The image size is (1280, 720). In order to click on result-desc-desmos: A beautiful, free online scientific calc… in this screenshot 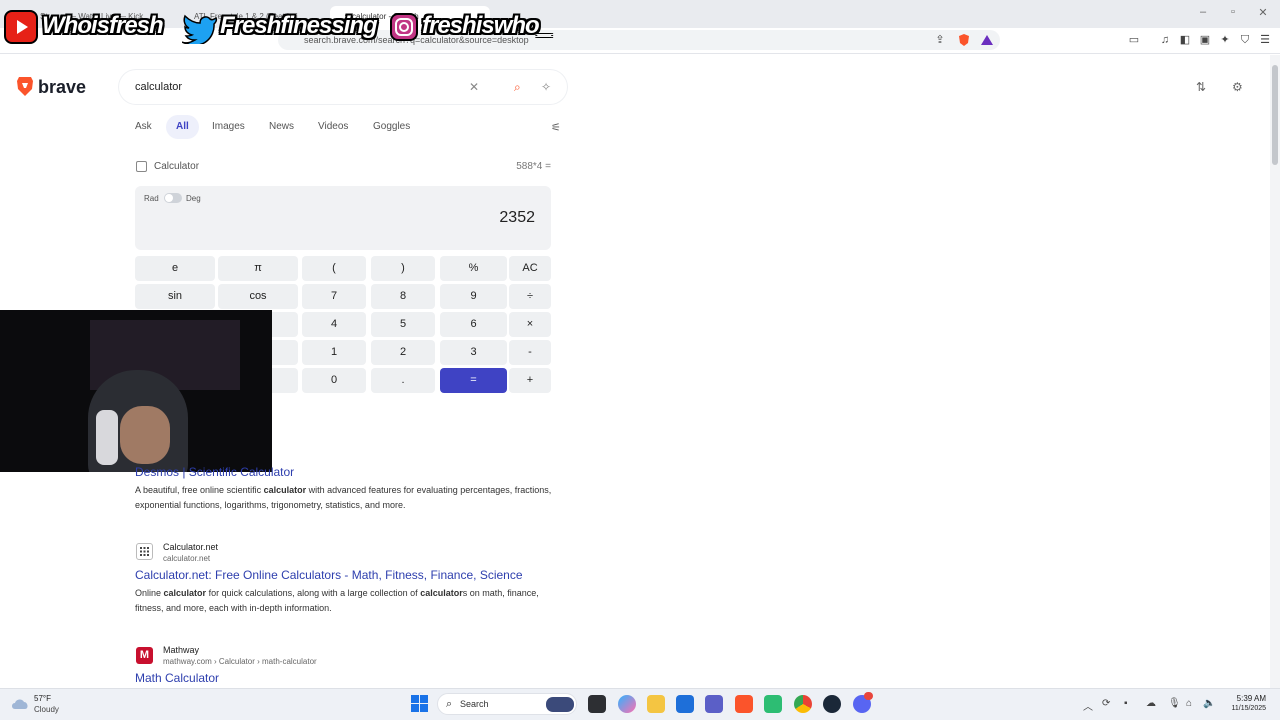, I will do `click(343, 497)`.